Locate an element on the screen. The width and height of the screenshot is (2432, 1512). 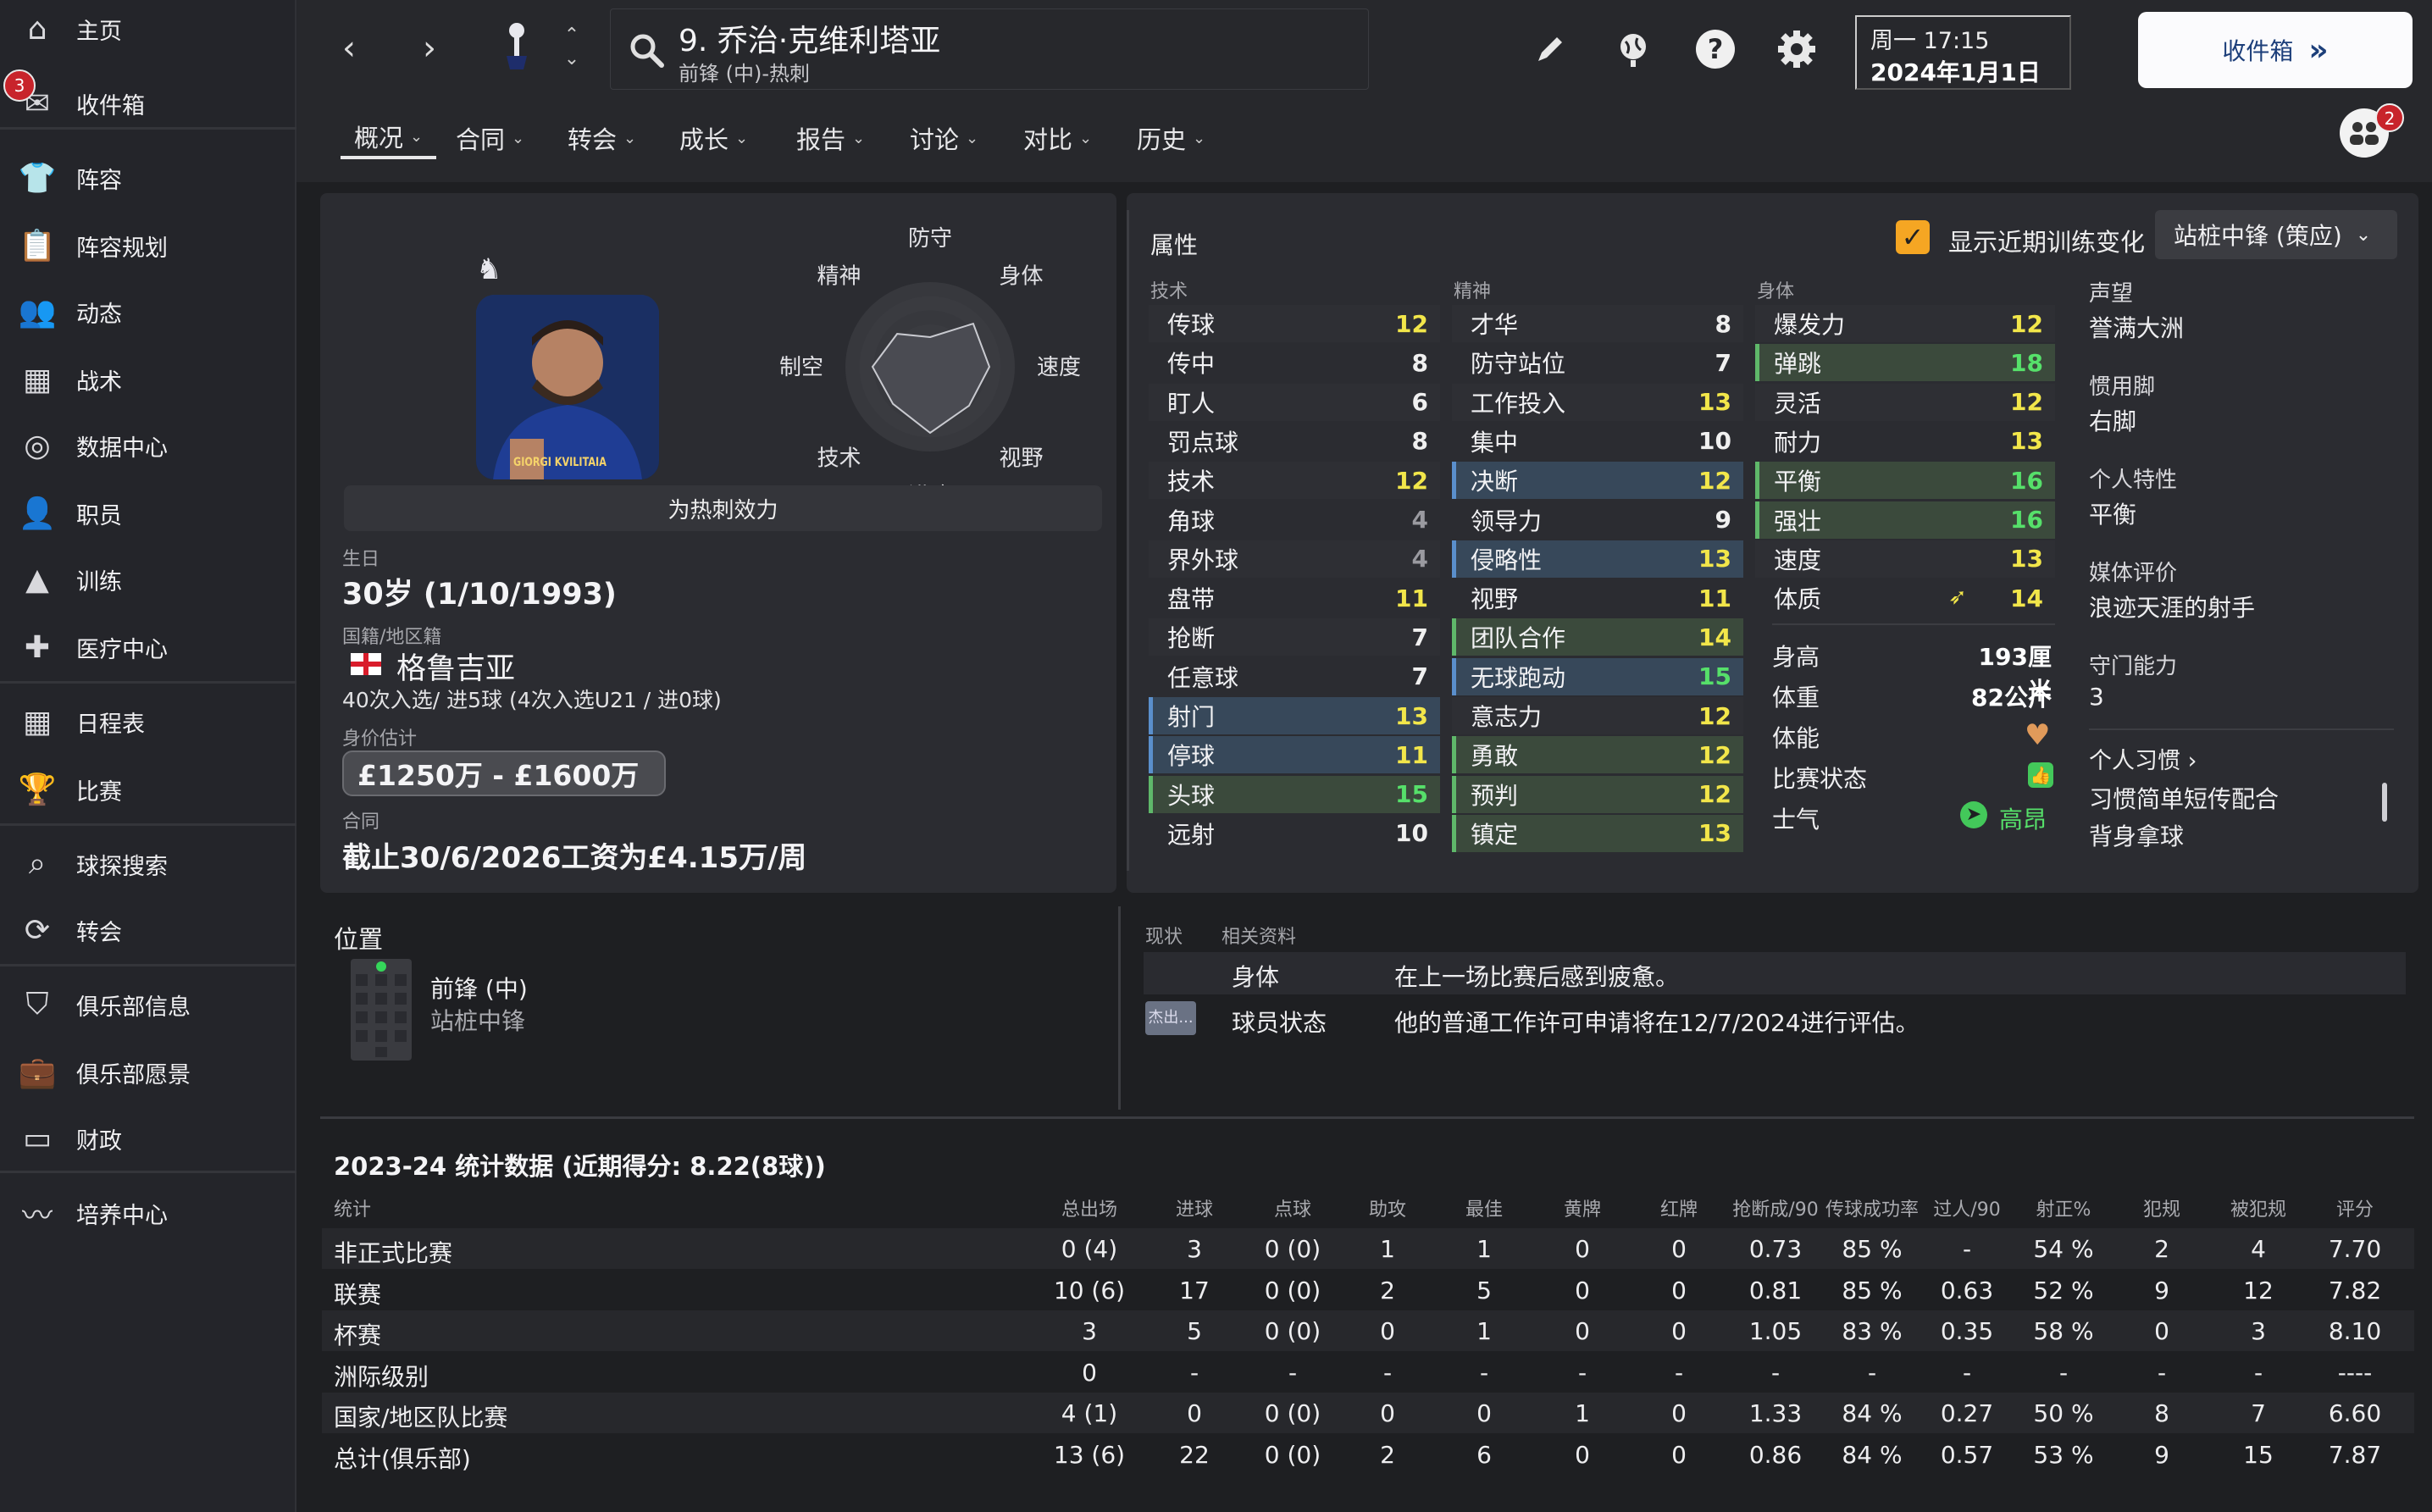
attribute-row: 团队合作 14 is located at coordinates (1597, 637).